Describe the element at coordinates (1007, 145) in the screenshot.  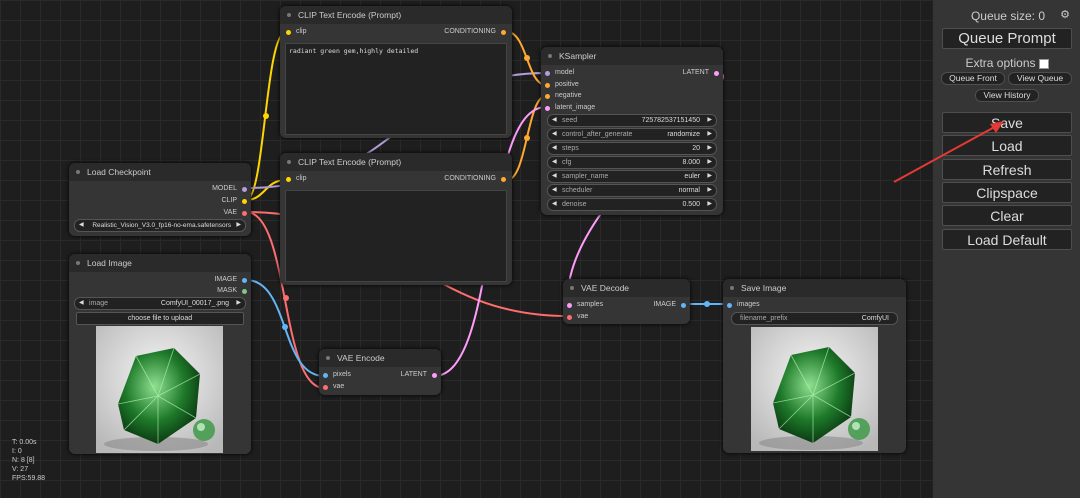
I see `load-button: Load` at that location.